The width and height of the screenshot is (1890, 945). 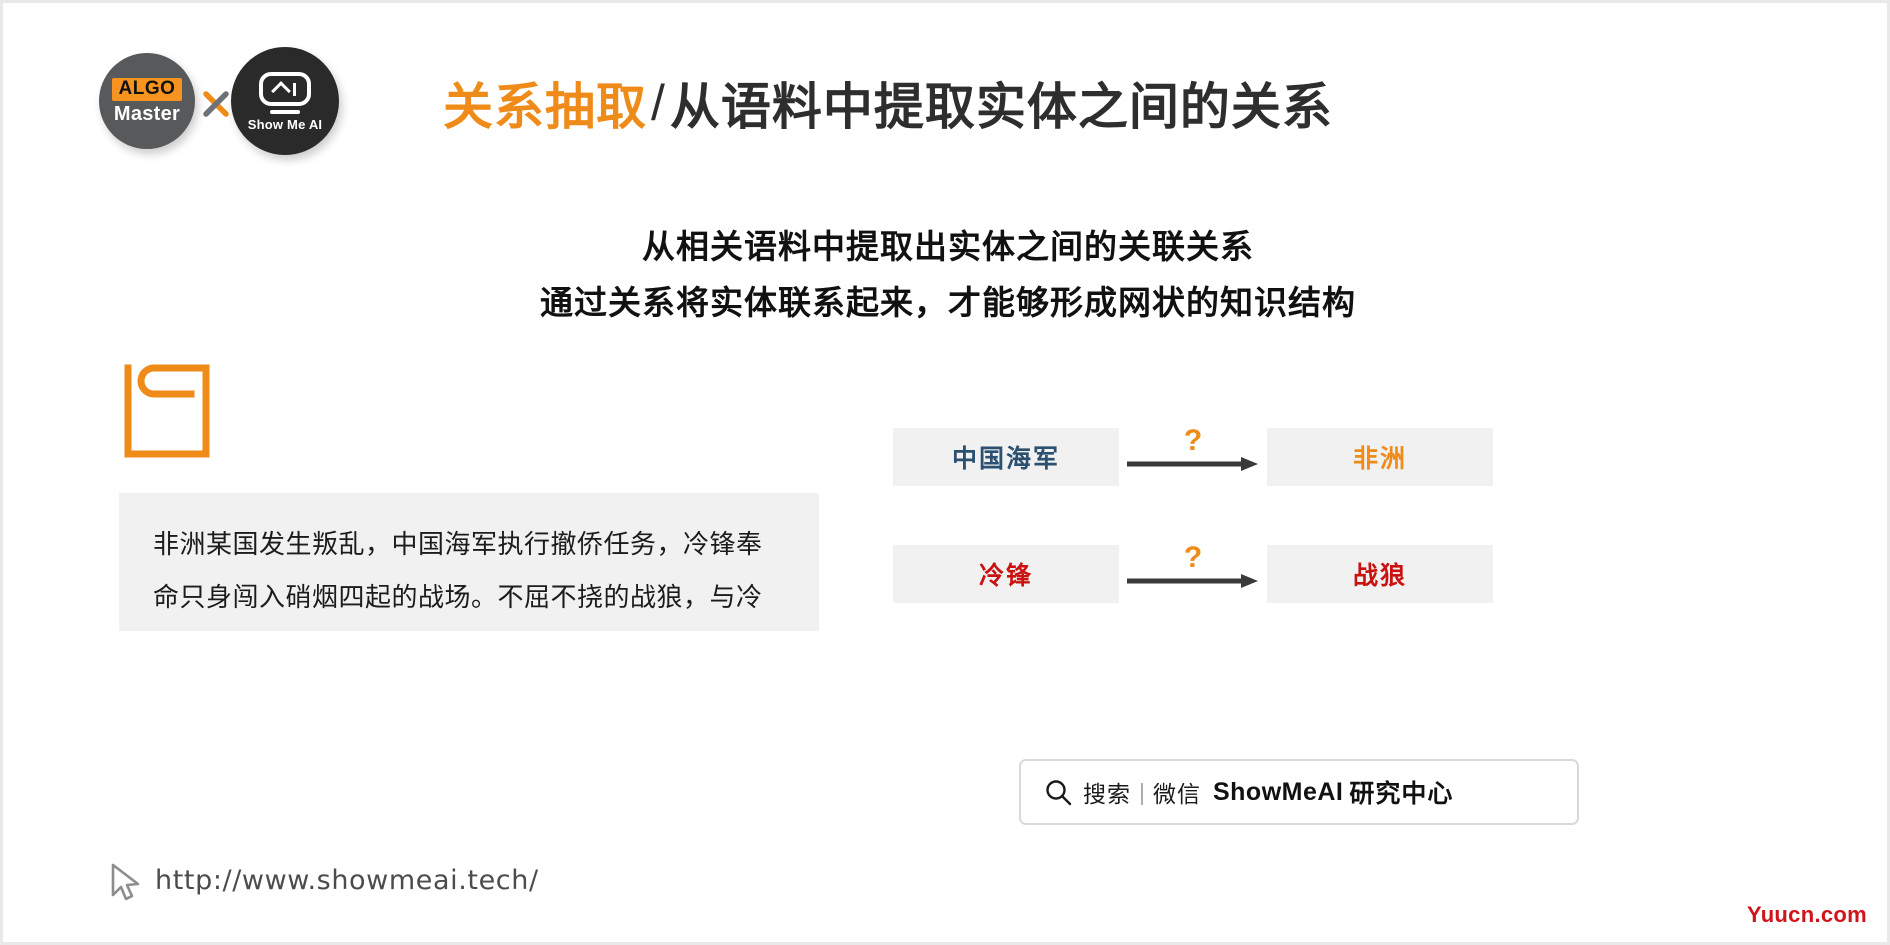 I want to click on logo-group: ALGO Master Show Me AI, so click(x=224, y=102).